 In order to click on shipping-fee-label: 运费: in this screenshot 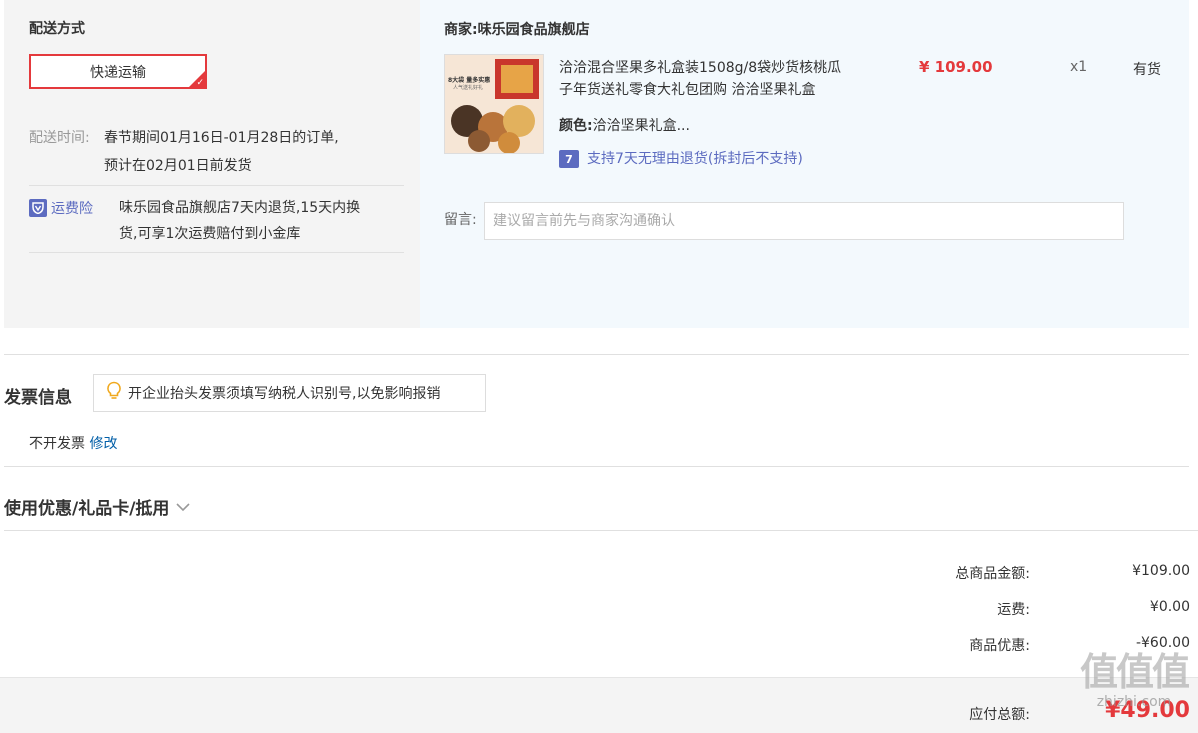, I will do `click(1013, 610)`.